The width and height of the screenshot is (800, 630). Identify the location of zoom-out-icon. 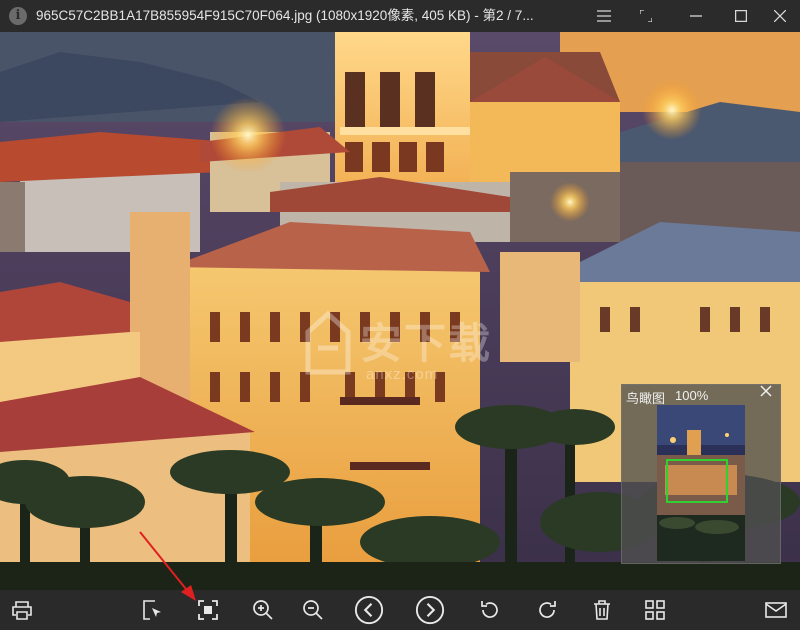
(313, 610).